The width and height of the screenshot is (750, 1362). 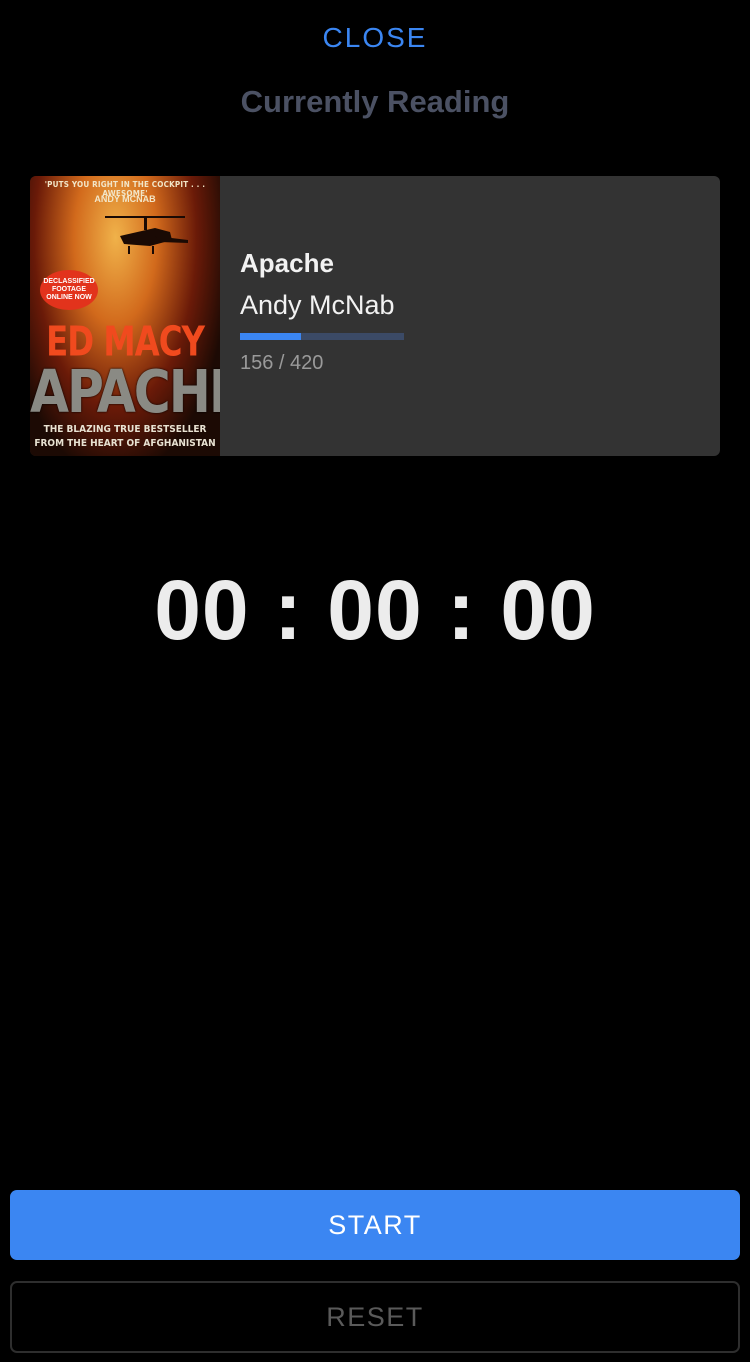 What do you see at coordinates (375, 38) in the screenshot?
I see `close-button: CLOSE` at bounding box center [375, 38].